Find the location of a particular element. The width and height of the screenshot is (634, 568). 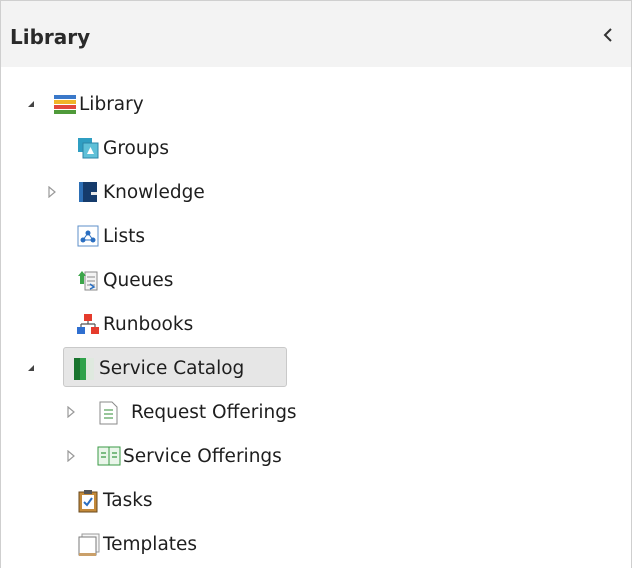

chevron-left-icon is located at coordinates (609, 35).